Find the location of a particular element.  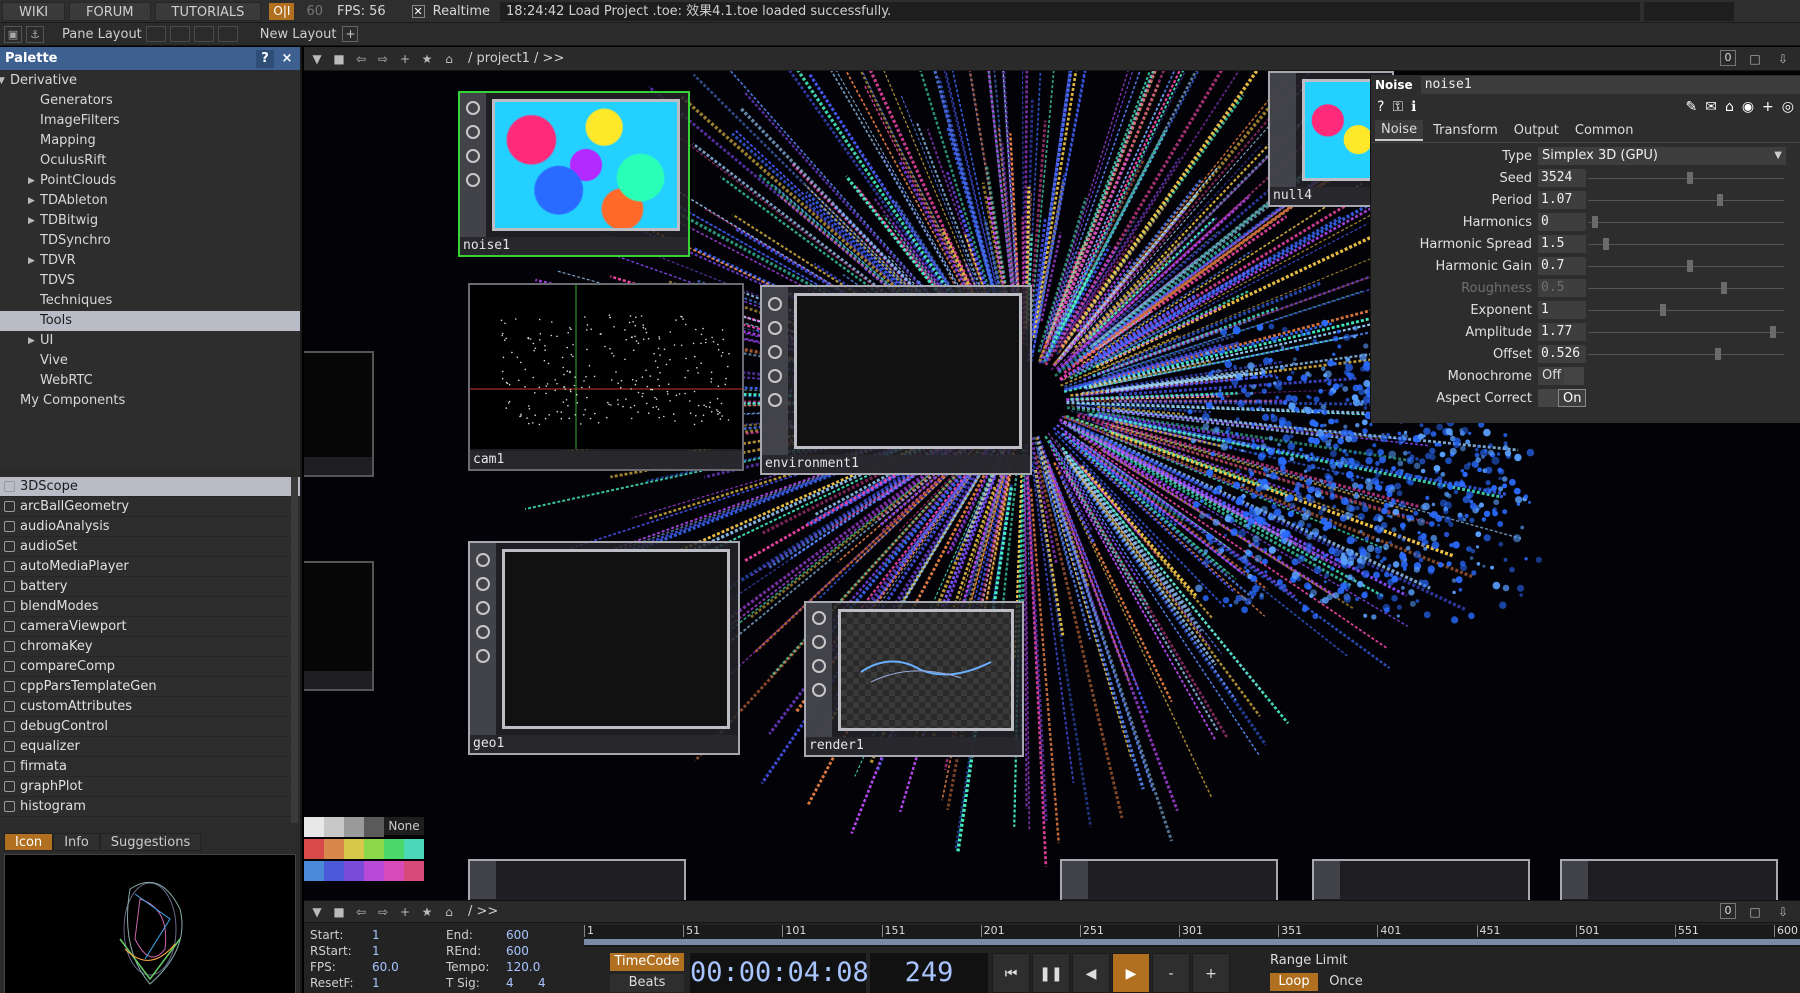

node-label: render1 is located at coordinates (914, 746).